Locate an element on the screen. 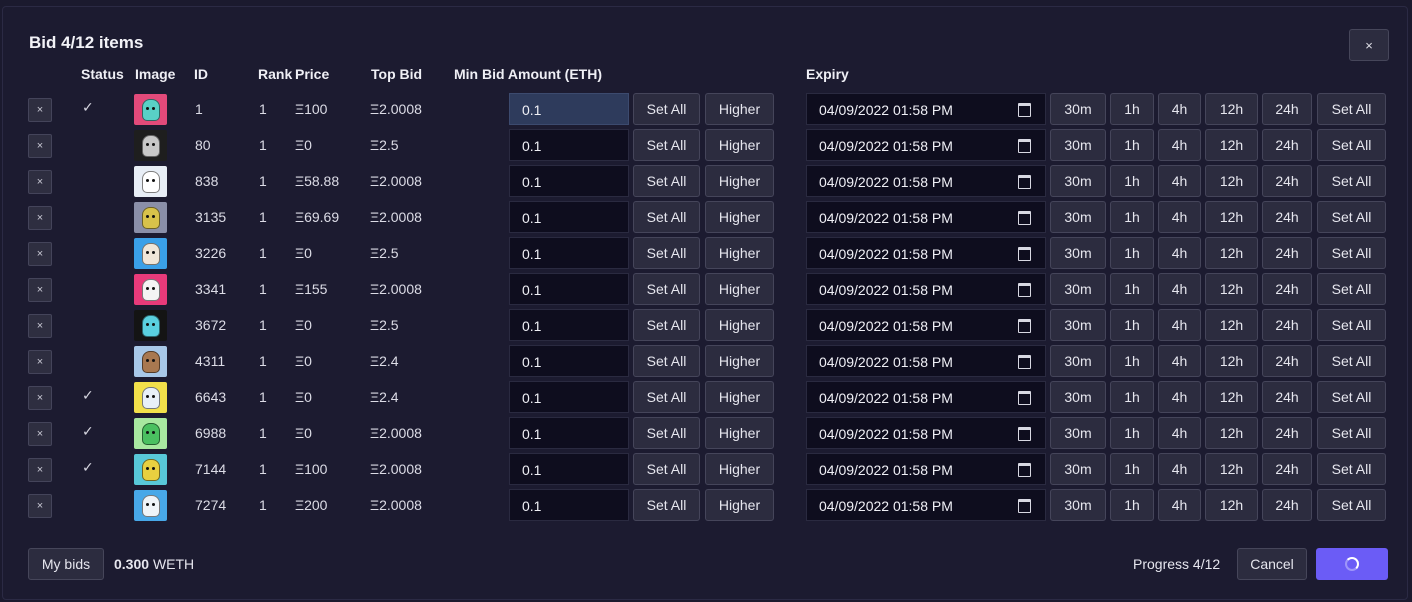 This screenshot has width=1412, height=602. cancel-button: Cancel is located at coordinates (1272, 564).